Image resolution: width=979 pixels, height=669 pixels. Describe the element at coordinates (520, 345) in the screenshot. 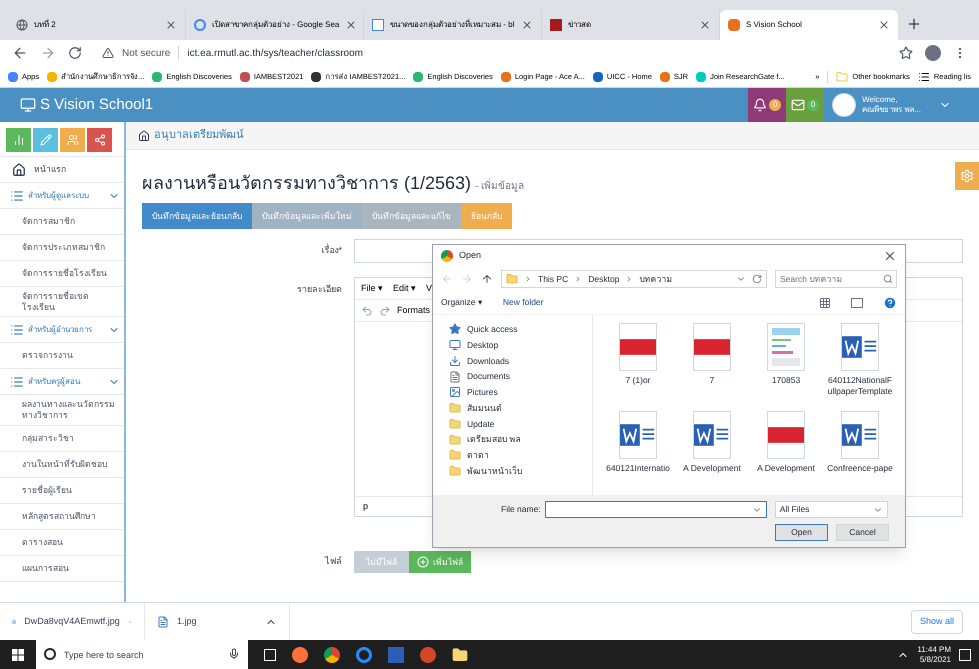

I see `nav-item: Desktop` at that location.